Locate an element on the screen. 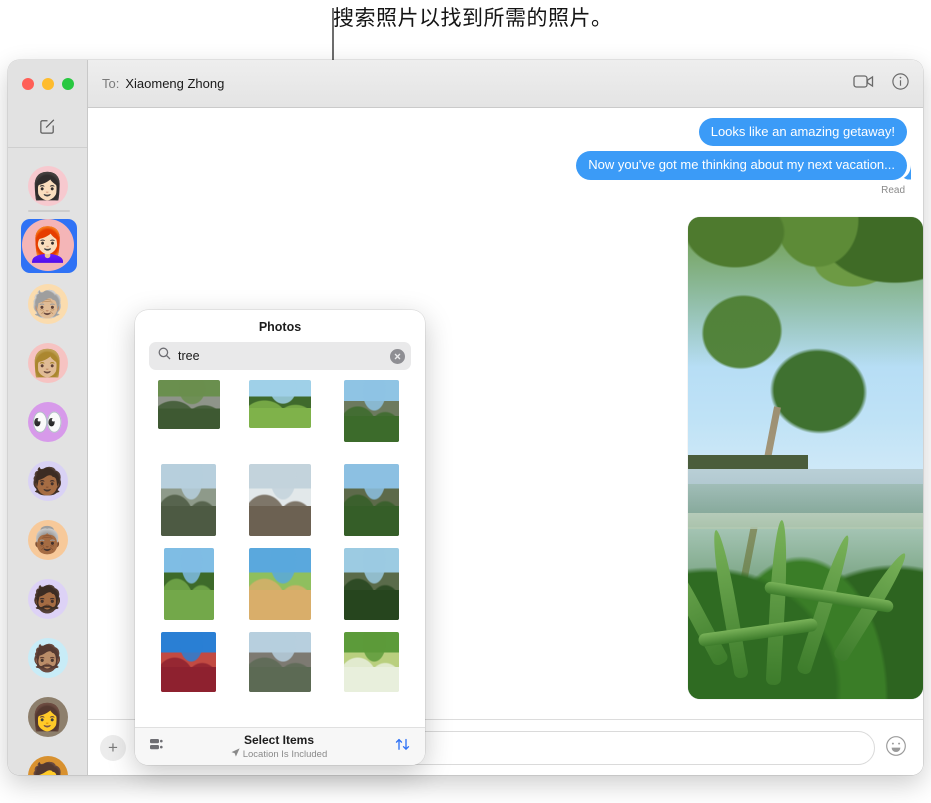 Image resolution: width=931 pixels, height=803 pixels. avatar: 🧔🏽 is located at coordinates (47, 657).